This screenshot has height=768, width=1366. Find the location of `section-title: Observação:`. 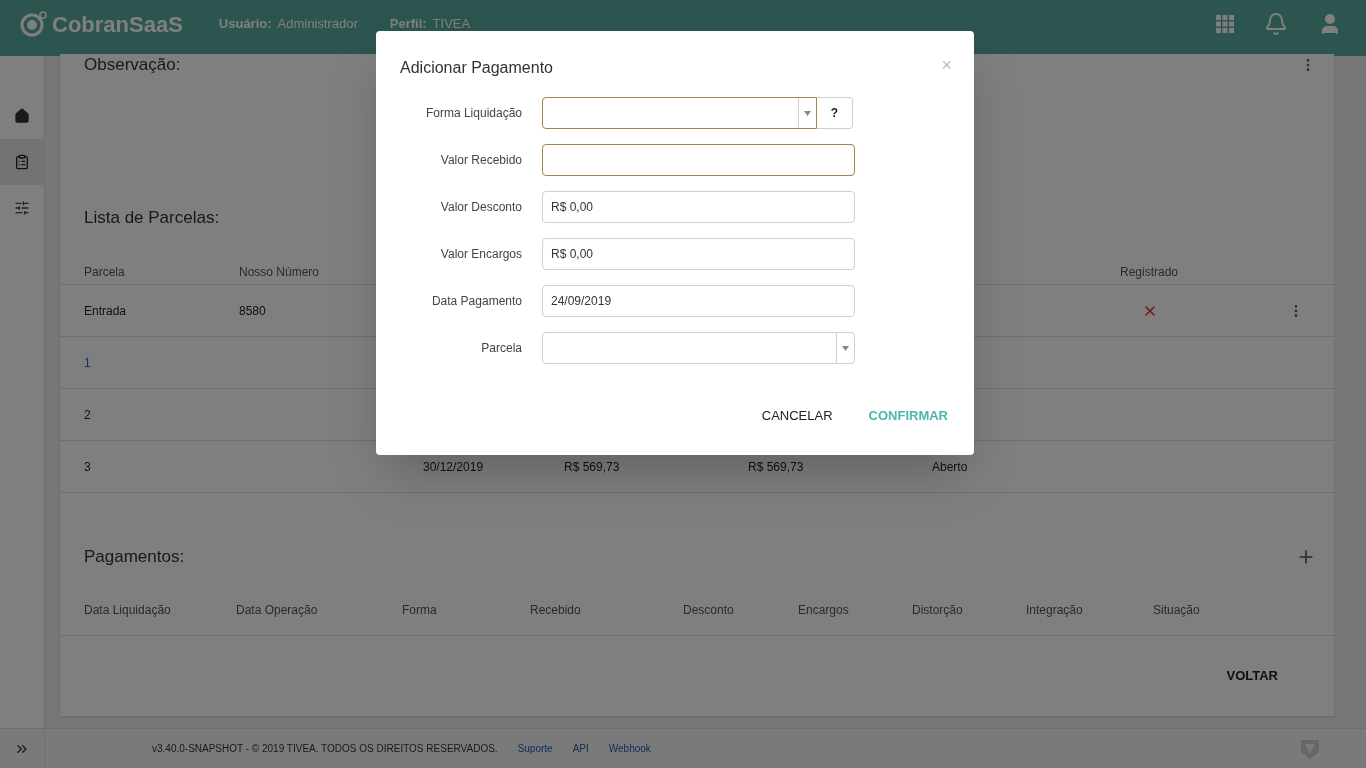

section-title: Observação: is located at coordinates (132, 65).